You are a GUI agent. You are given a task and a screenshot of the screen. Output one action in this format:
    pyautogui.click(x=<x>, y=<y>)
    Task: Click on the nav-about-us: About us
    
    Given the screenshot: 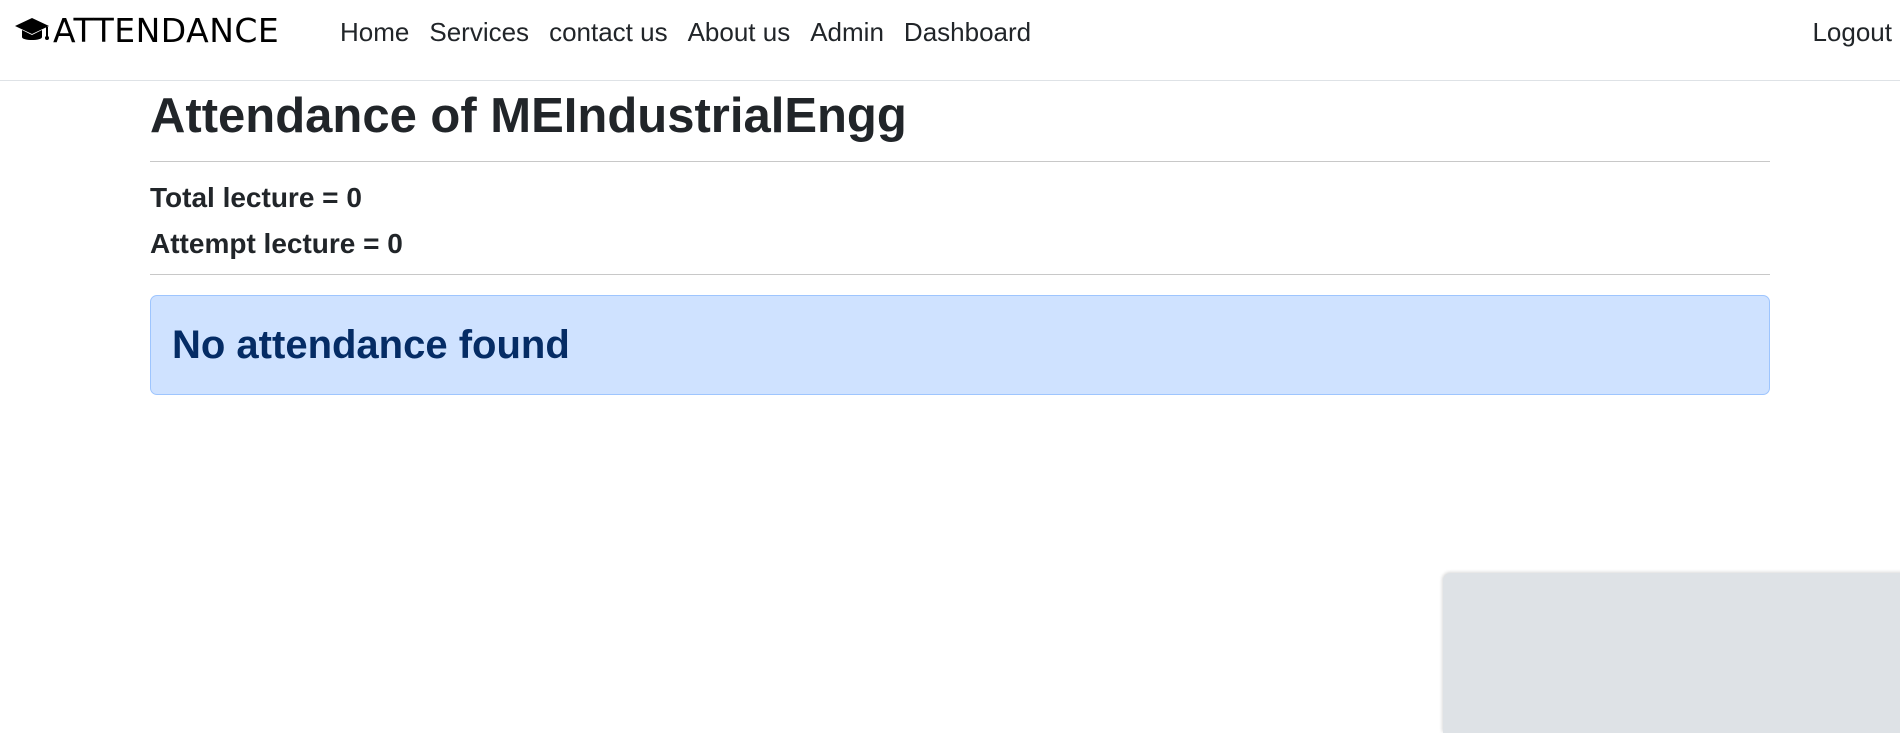 What is the action you would take?
    pyautogui.click(x=739, y=32)
    